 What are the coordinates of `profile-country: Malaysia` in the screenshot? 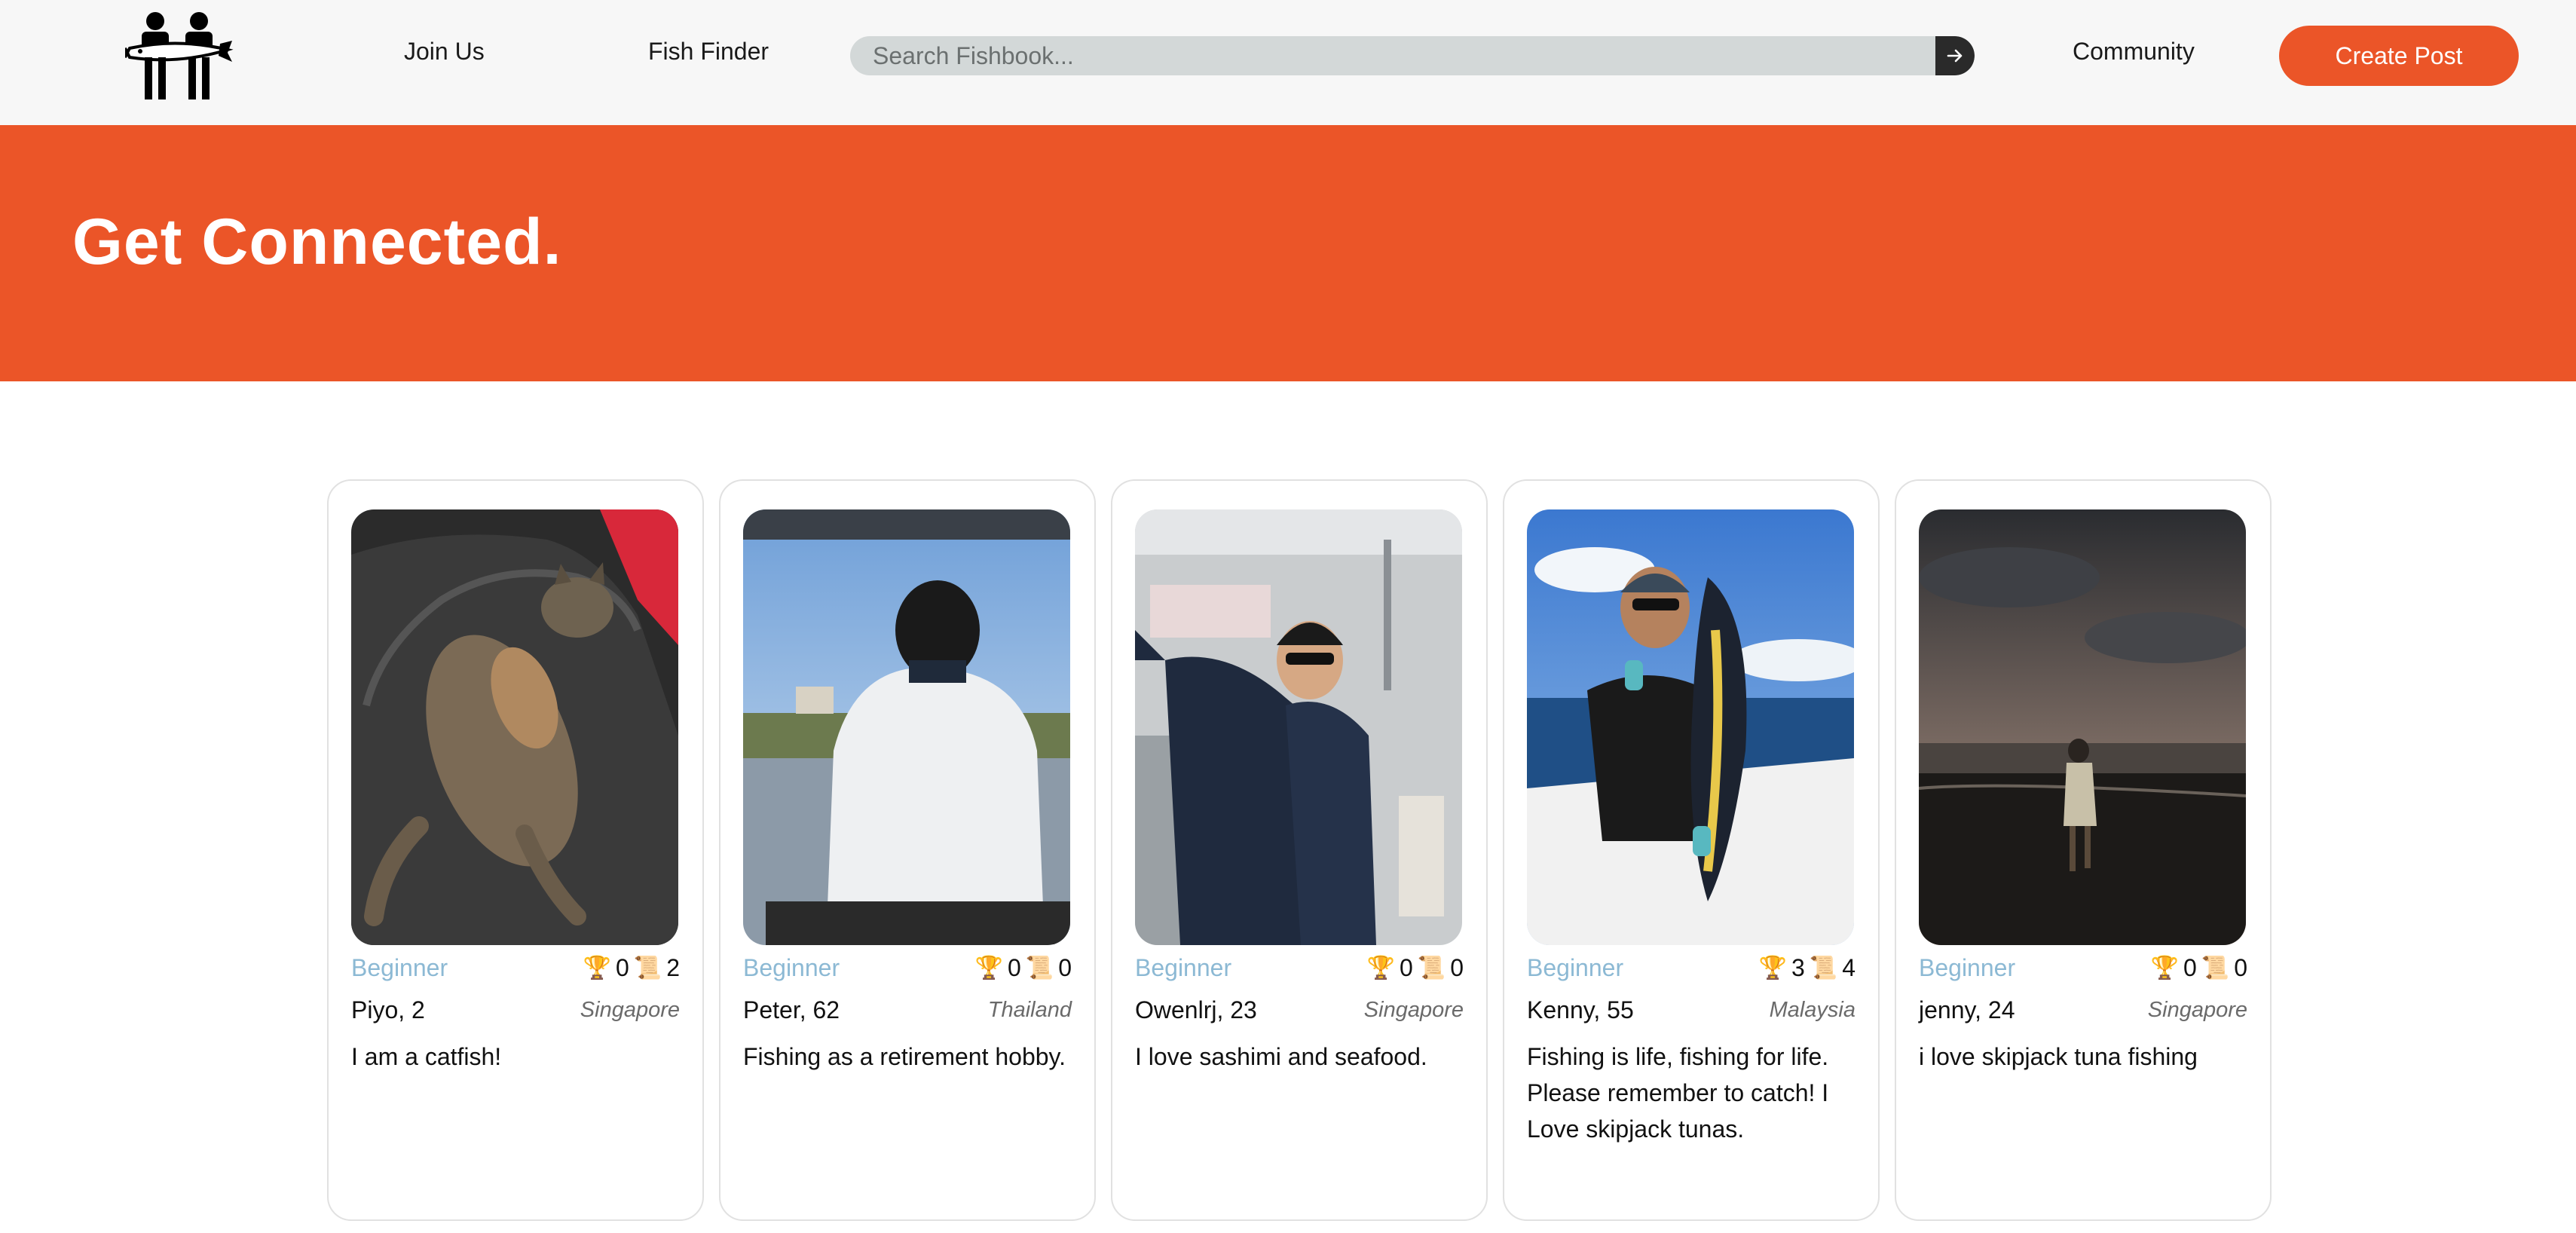 It's located at (1812, 1010).